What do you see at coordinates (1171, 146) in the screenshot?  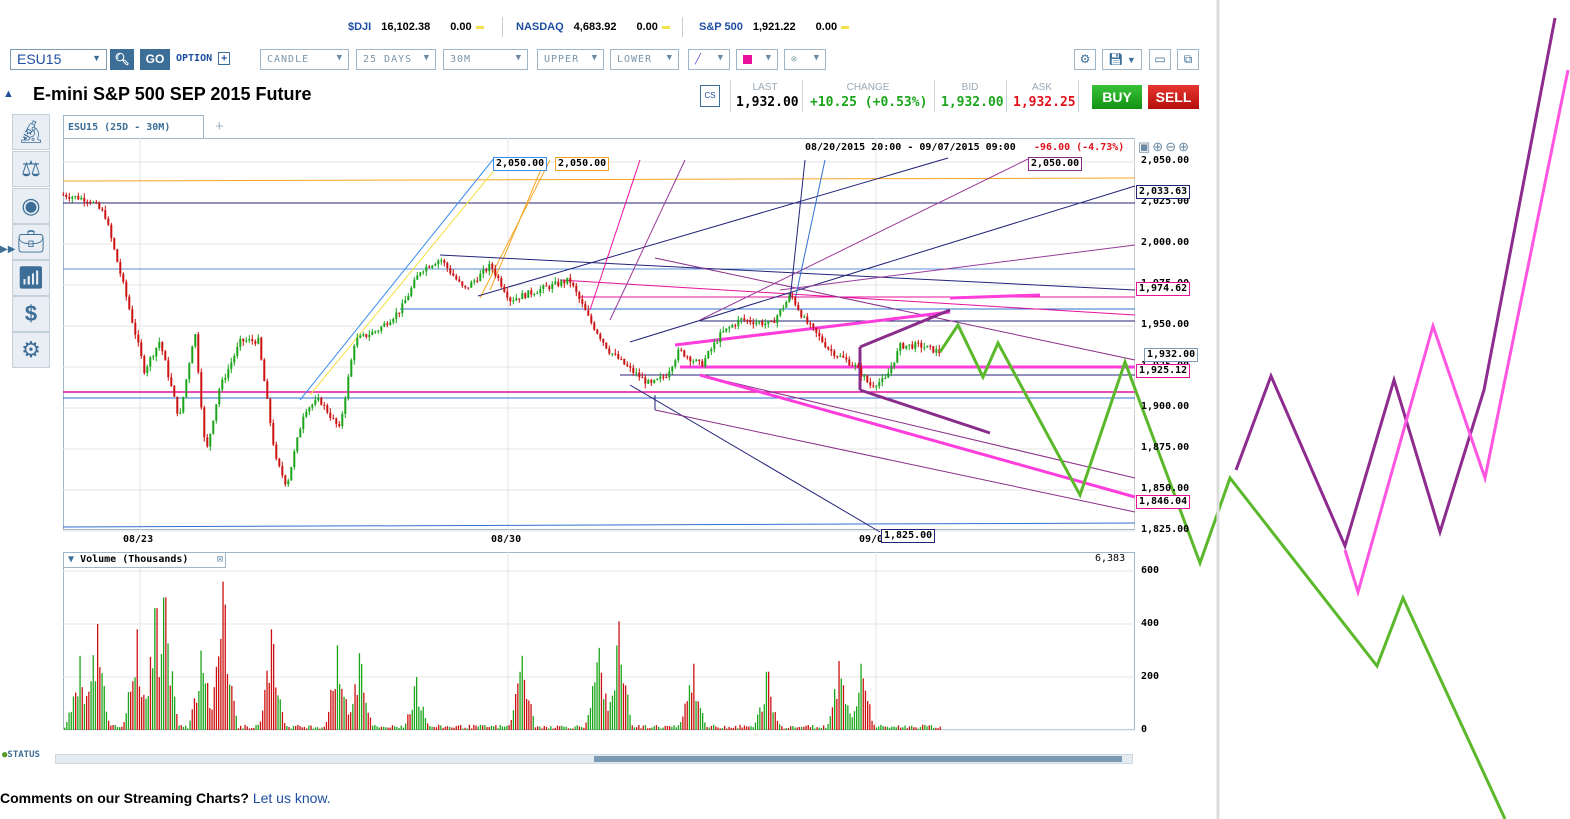 I see `zoom-out-icon: ⊖` at bounding box center [1171, 146].